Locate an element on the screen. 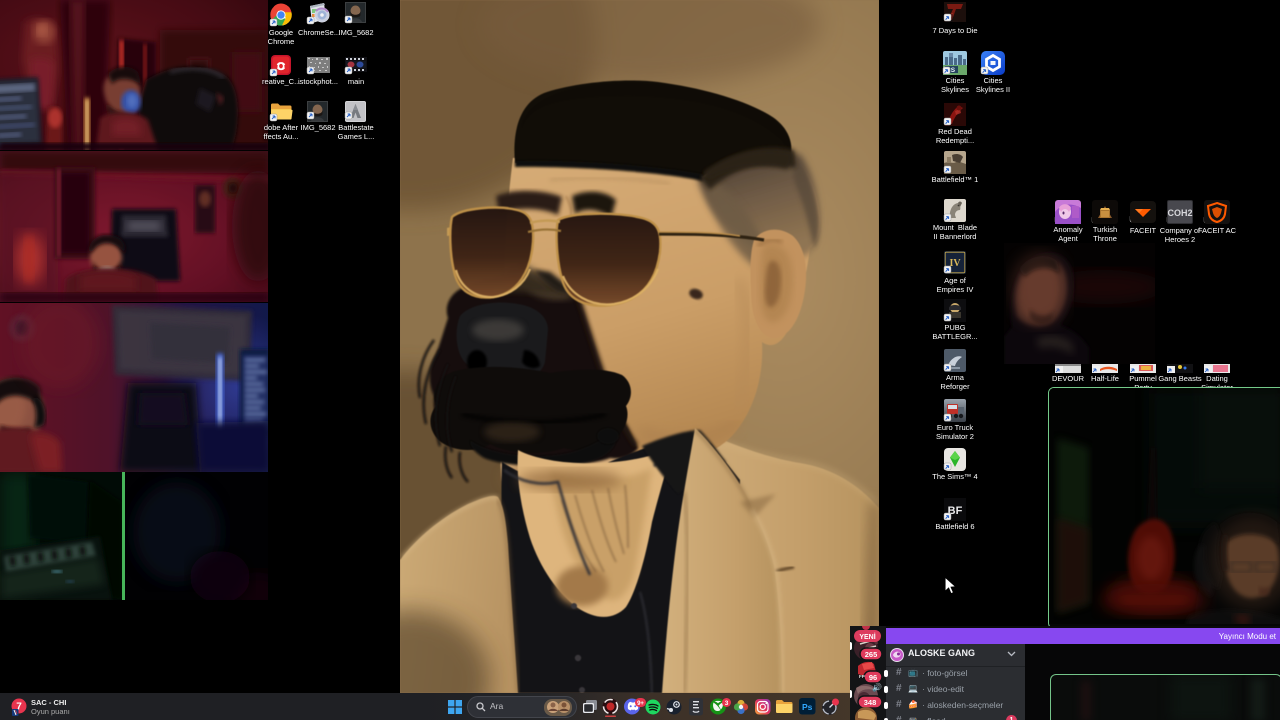 The height and width of the screenshot is (720, 1280). svg-text: 265 is located at coordinates (871, 654).